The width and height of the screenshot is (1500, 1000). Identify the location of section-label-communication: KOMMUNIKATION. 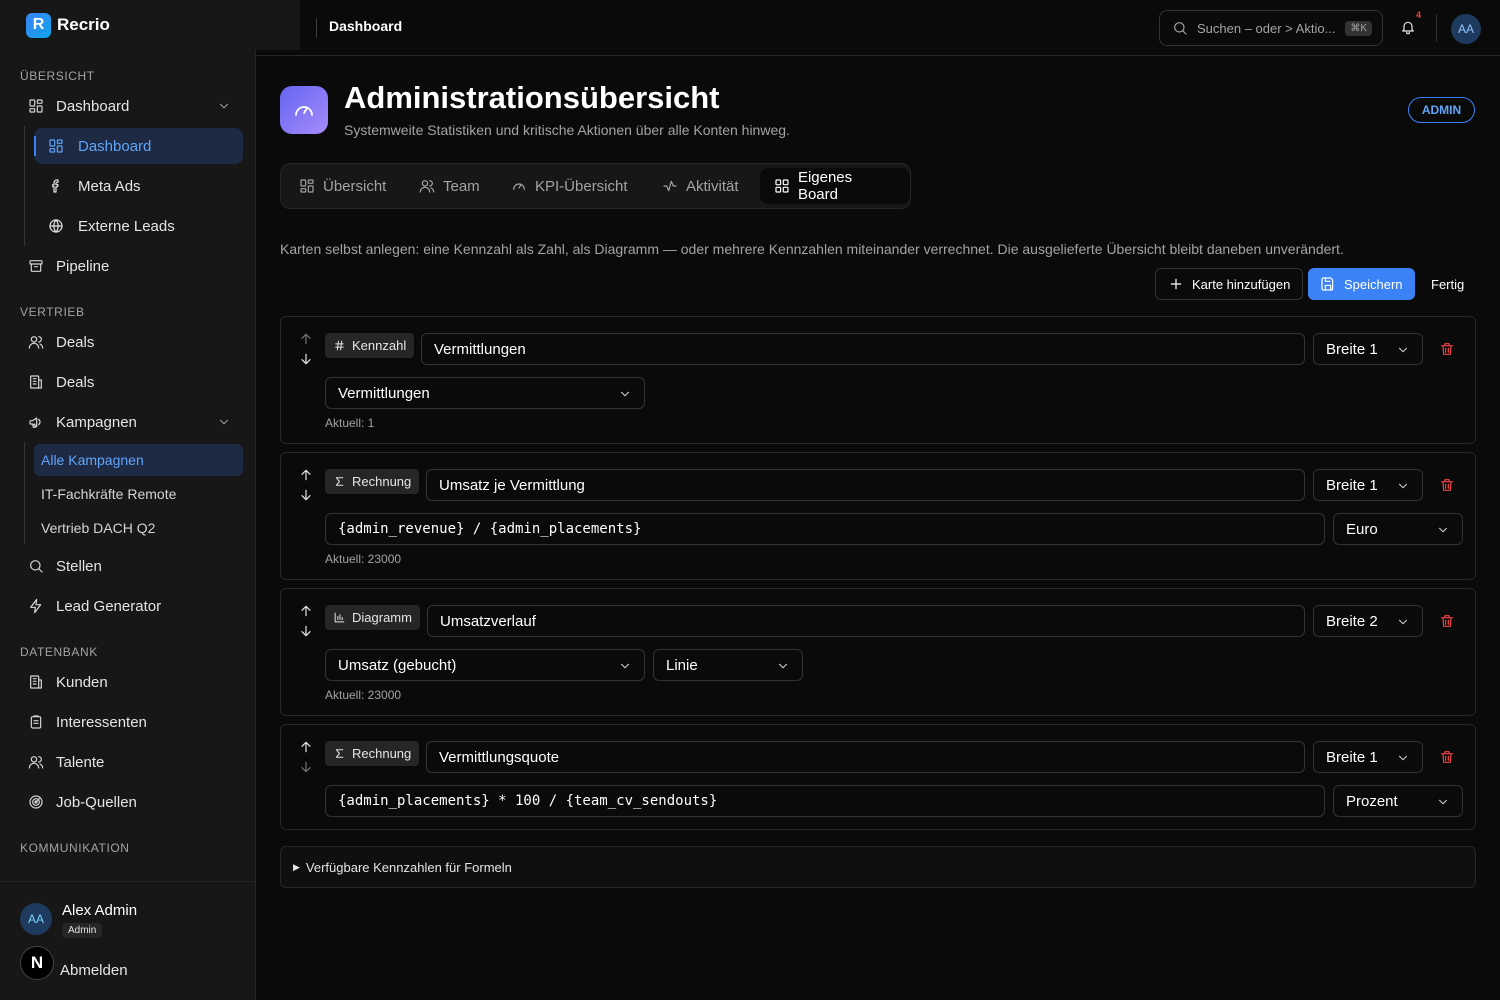
(75, 848).